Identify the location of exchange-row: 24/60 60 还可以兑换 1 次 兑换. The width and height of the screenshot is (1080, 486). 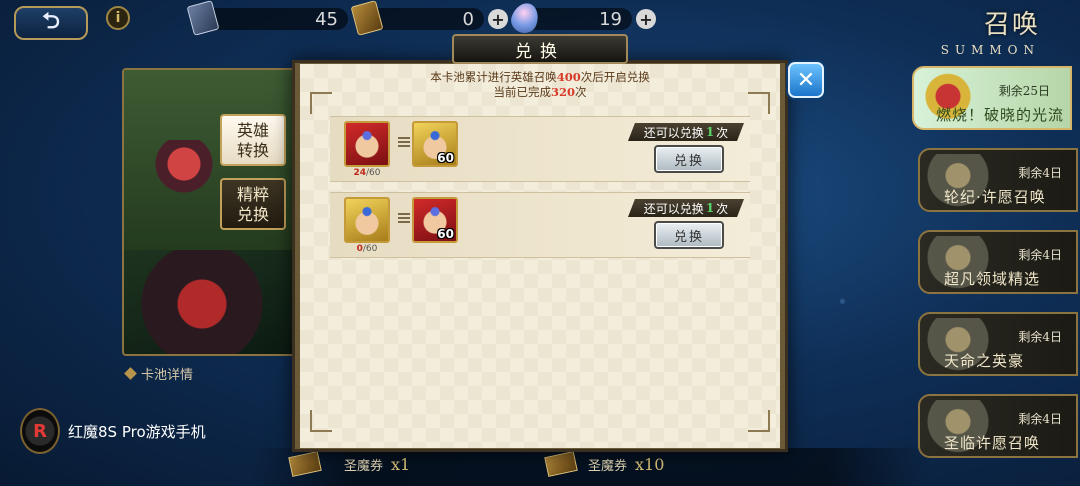
(540, 149).